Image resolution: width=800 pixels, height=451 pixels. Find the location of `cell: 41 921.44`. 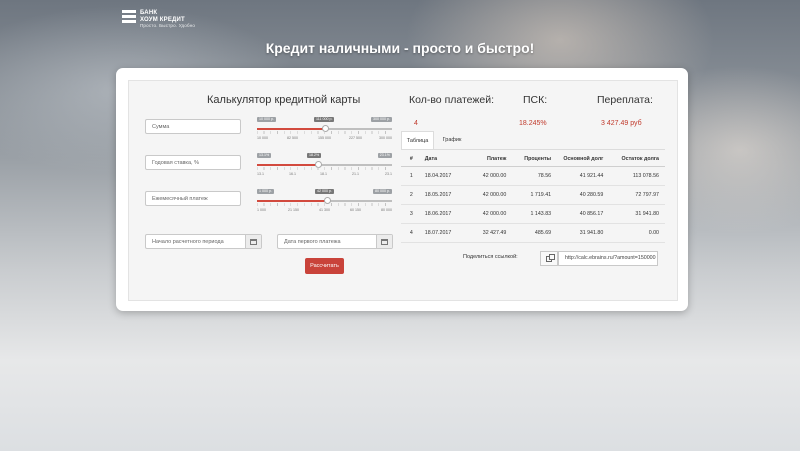

cell: 41 921.44 is located at coordinates (577, 176).